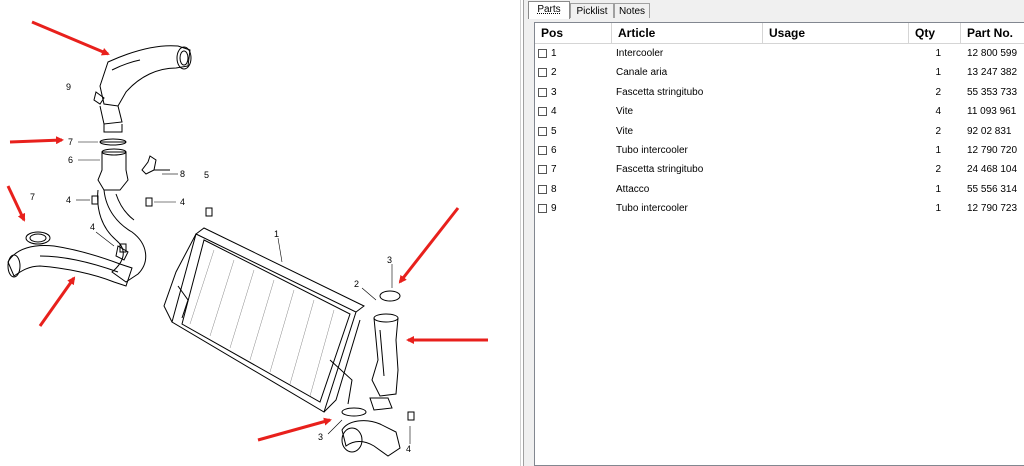 Image resolution: width=1024 pixels, height=466 pixels. Describe the element at coordinates (992, 189) in the screenshot. I see `cell-part-no: 55 556 314` at that location.